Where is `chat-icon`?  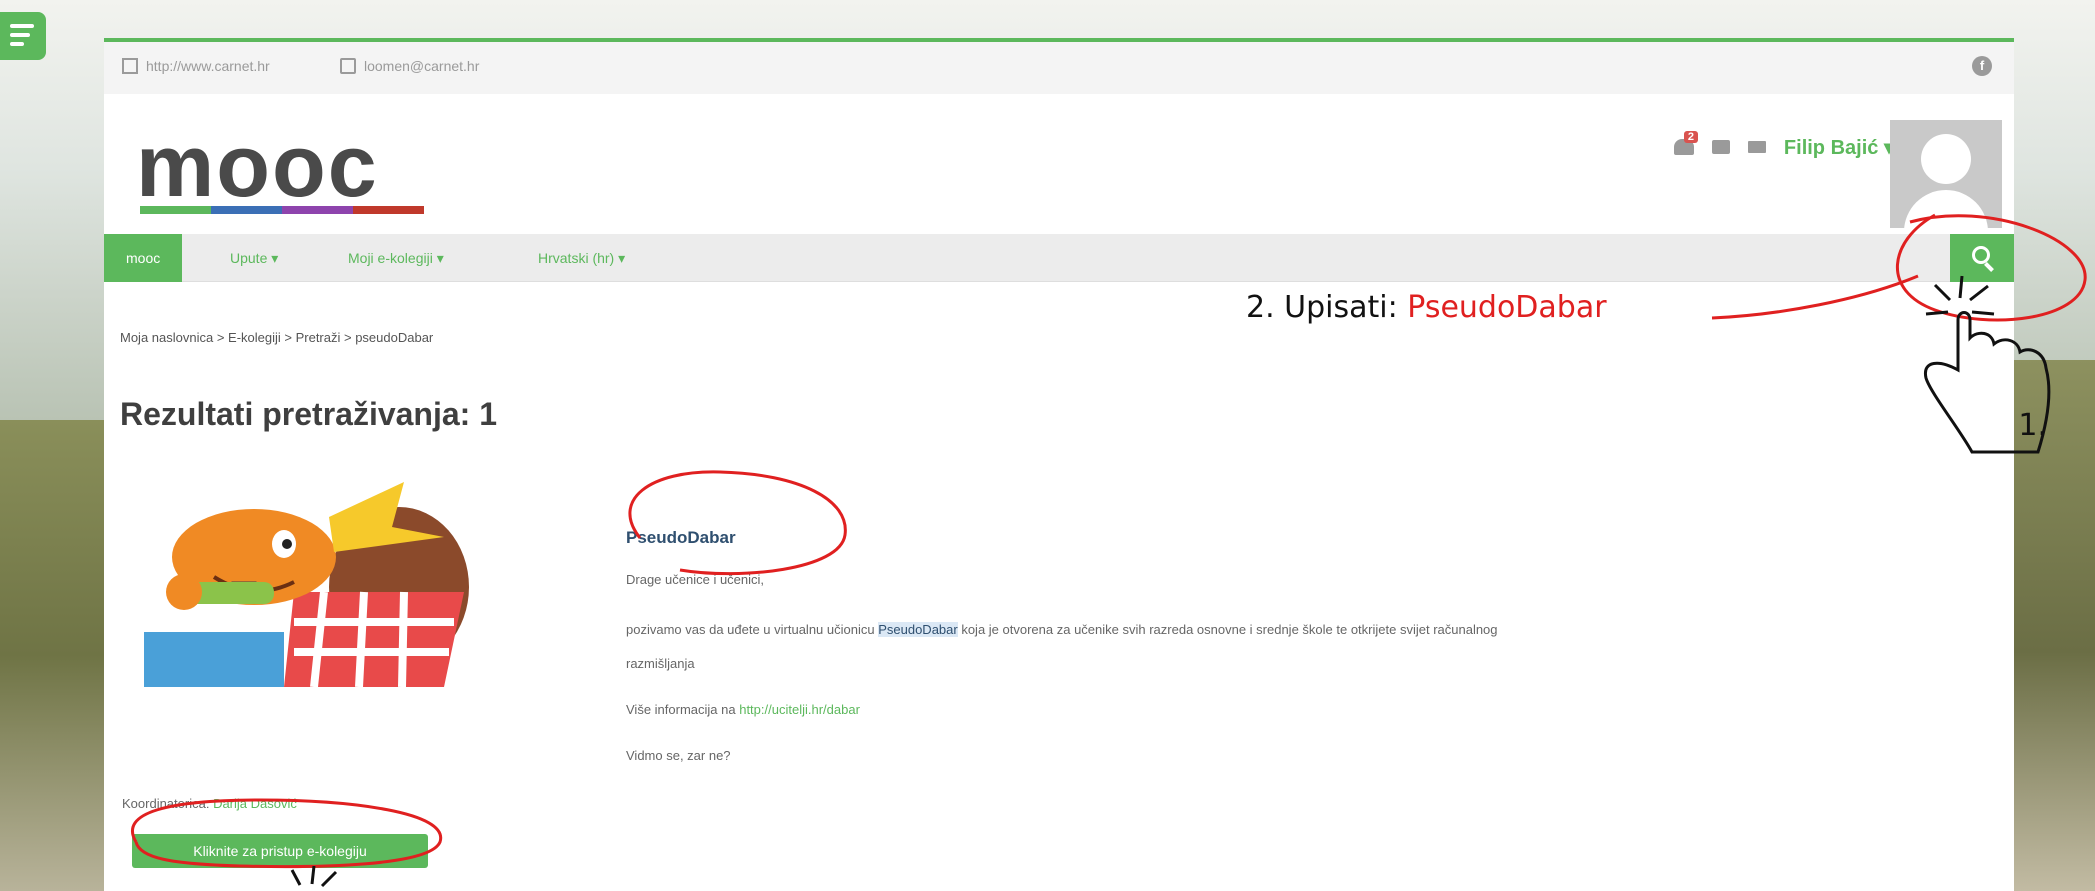
chat-icon is located at coordinates (1720, 147).